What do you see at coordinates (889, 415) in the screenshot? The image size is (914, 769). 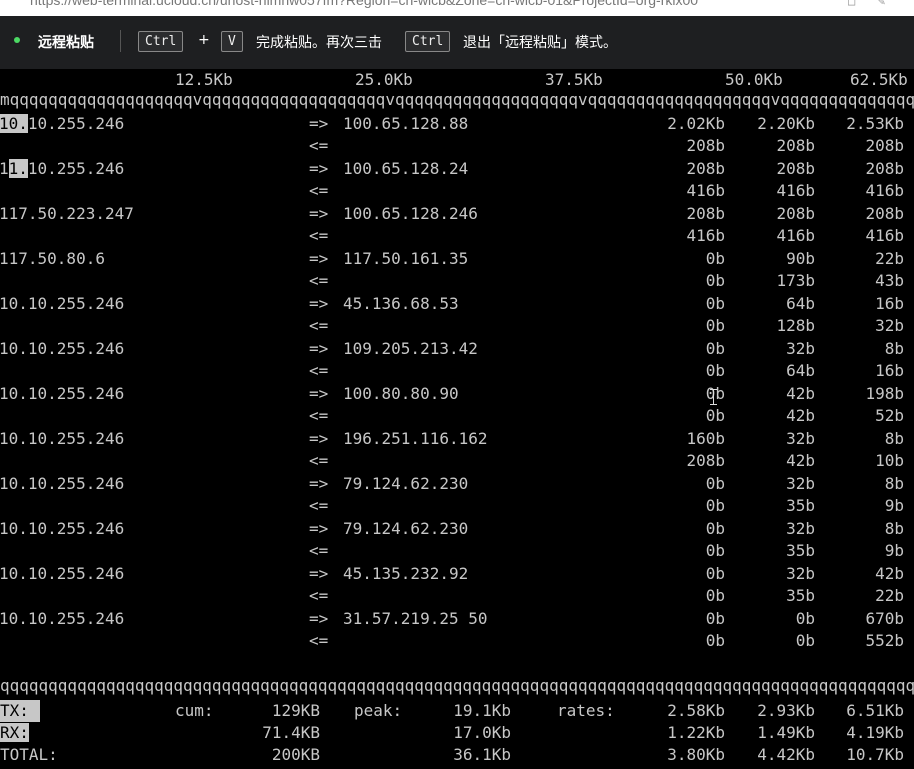 I see `rx-rate: 52b` at bounding box center [889, 415].